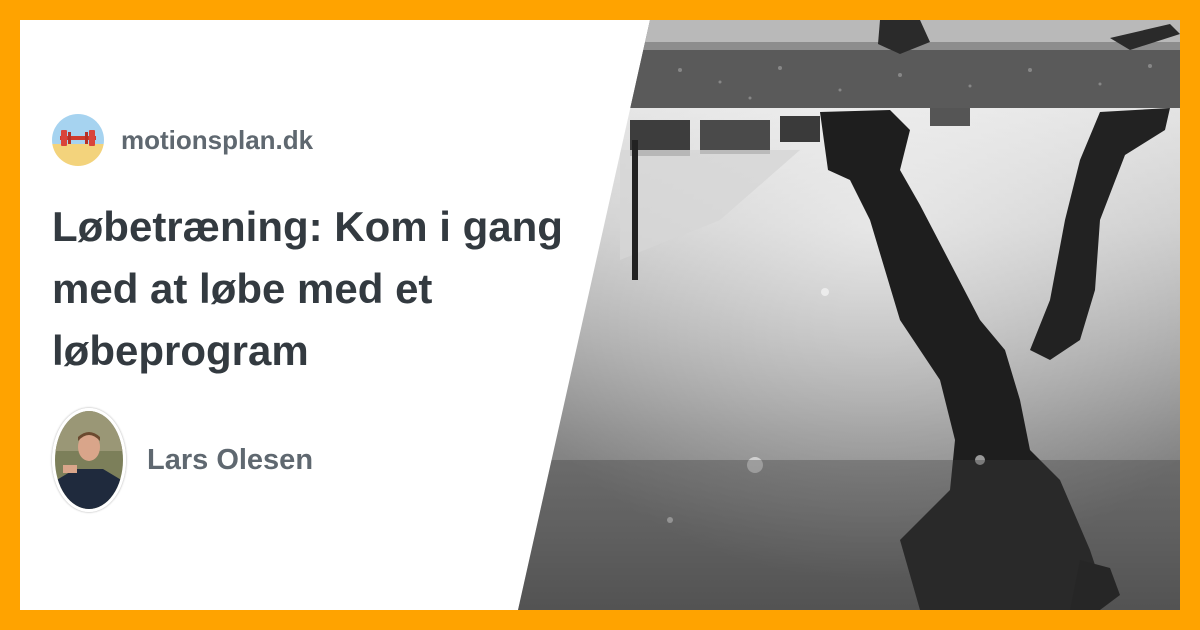 Image resolution: width=1200 pixels, height=630 pixels. I want to click on site-brand: motionsplan.dk, so click(182, 140).